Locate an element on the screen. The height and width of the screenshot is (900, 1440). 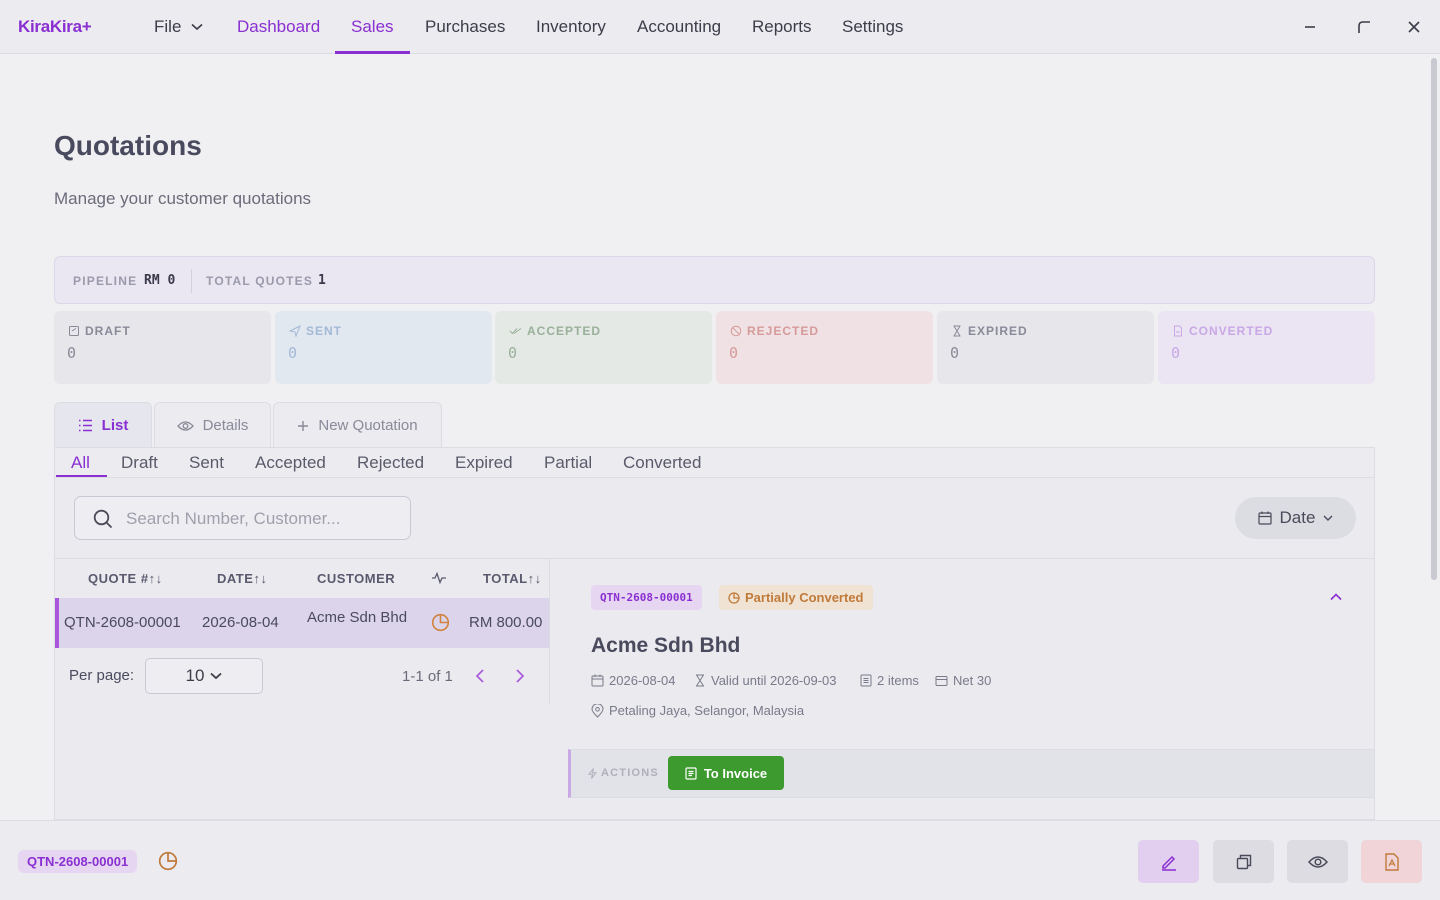
stat-card-rejected: REJECTED 0 is located at coordinates (824, 347).